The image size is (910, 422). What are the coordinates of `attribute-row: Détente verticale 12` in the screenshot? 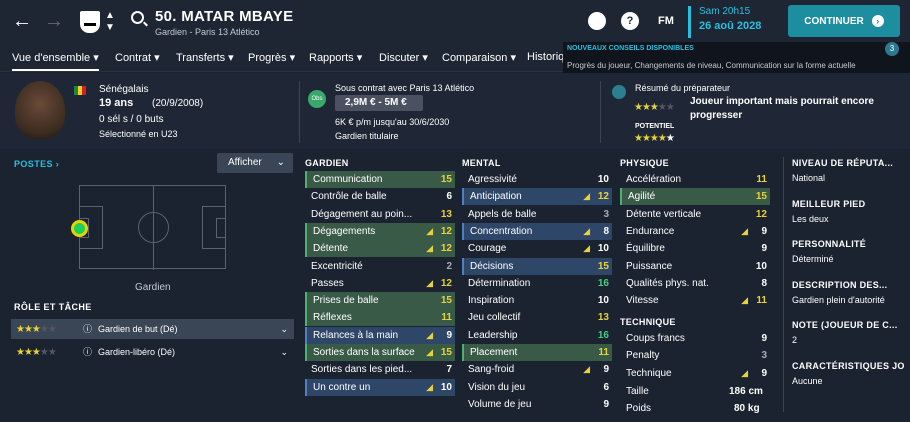 It's located at (695, 214).